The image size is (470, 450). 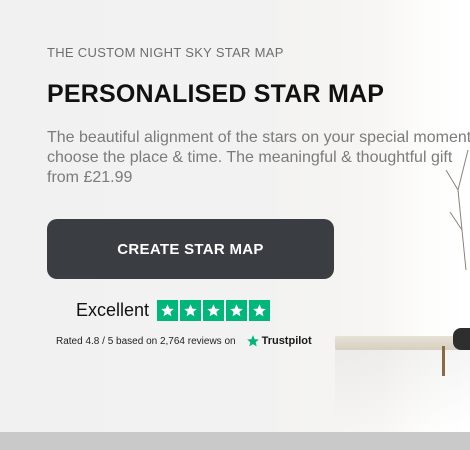 I want to click on background-table-shadow, so click(x=402, y=390).